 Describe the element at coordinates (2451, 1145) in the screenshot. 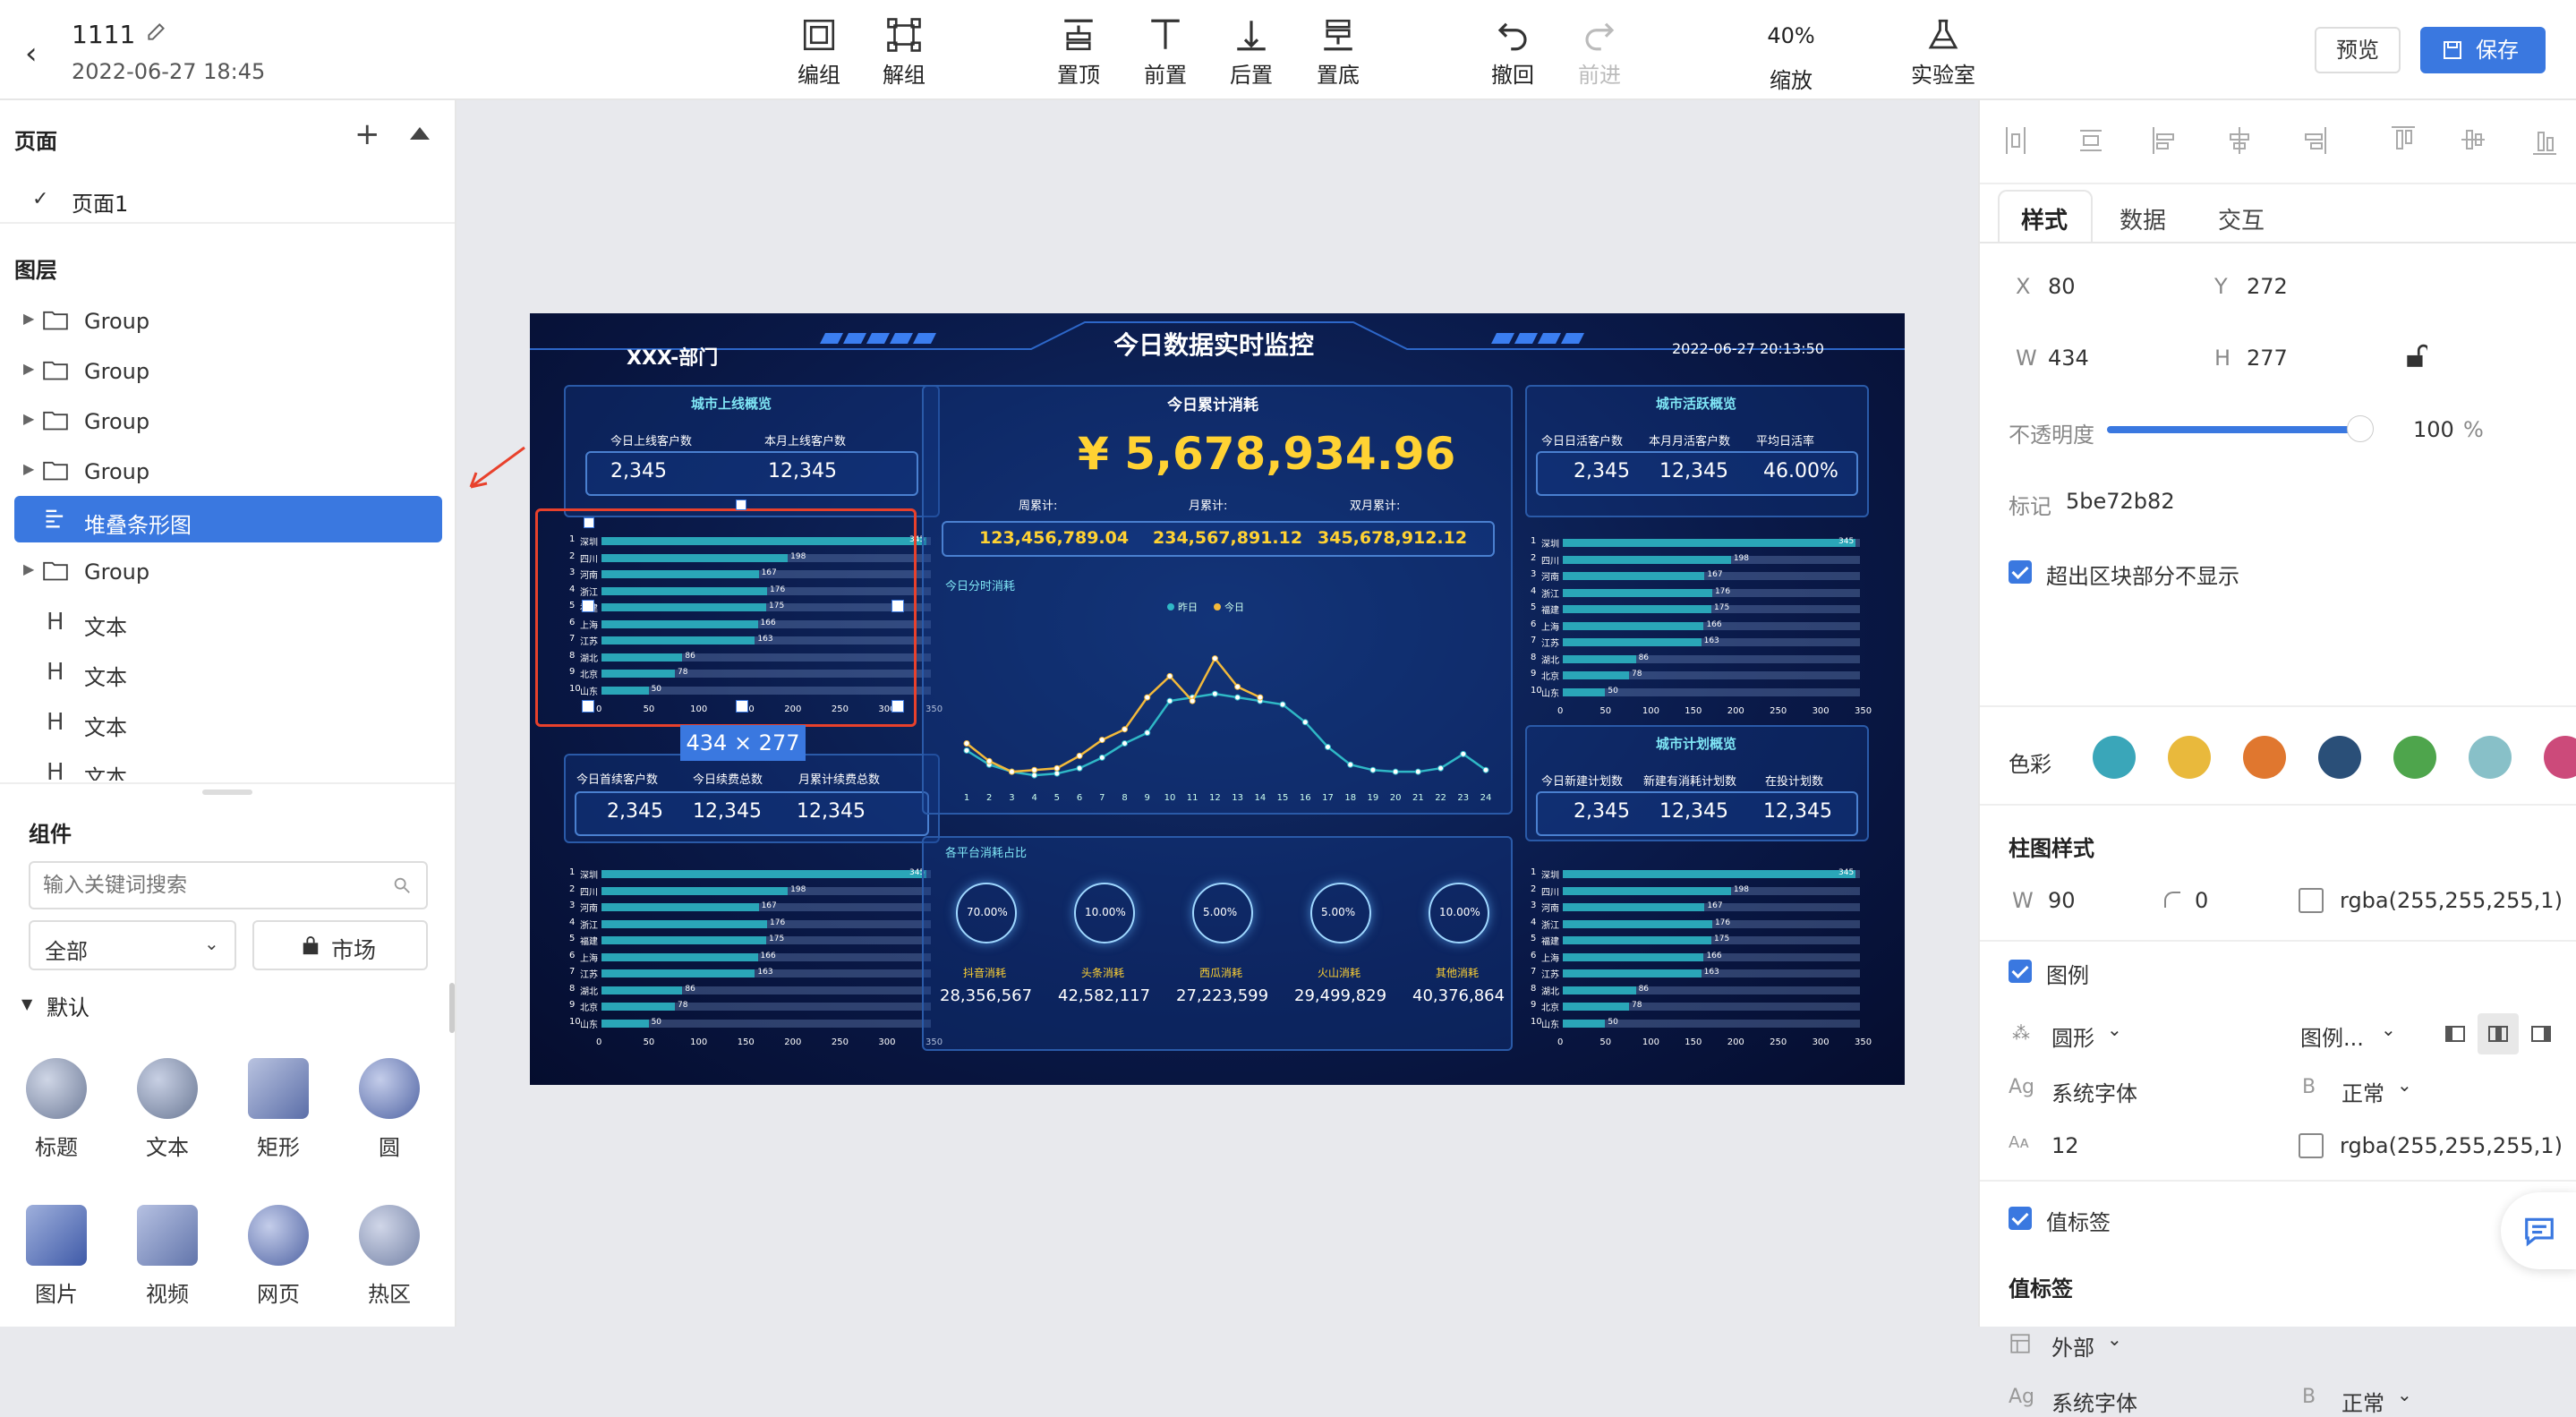

I see `font-color-value: rgba(255,255,255,1)` at that location.